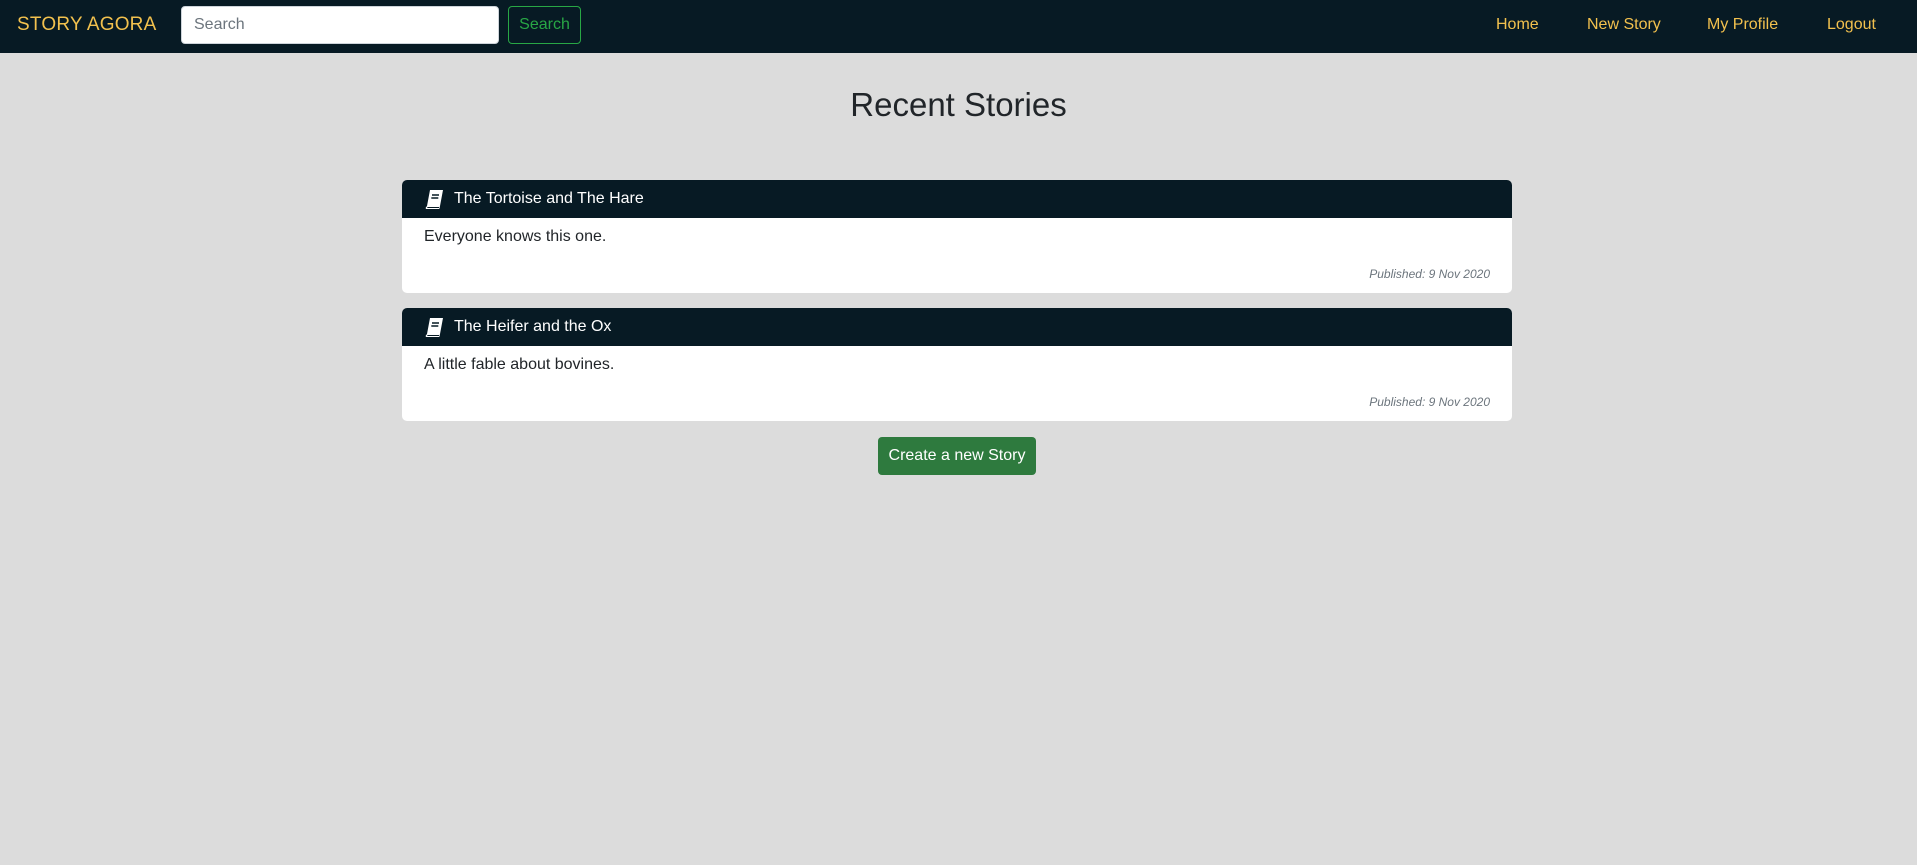 This screenshot has height=865, width=1917. What do you see at coordinates (957, 456) in the screenshot?
I see `create-story-button: Create a new Story` at bounding box center [957, 456].